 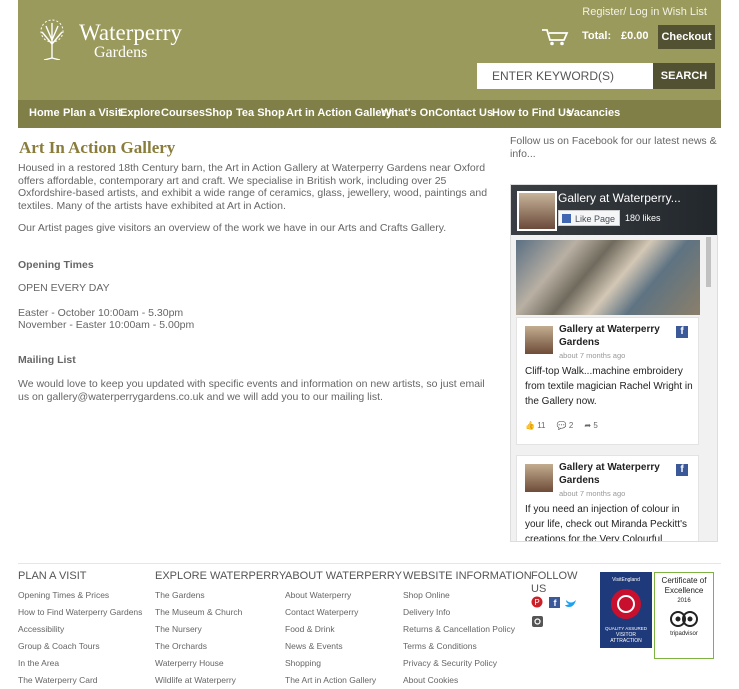 I want to click on nav-tea-shop: Tea Shop, so click(x=260, y=113).